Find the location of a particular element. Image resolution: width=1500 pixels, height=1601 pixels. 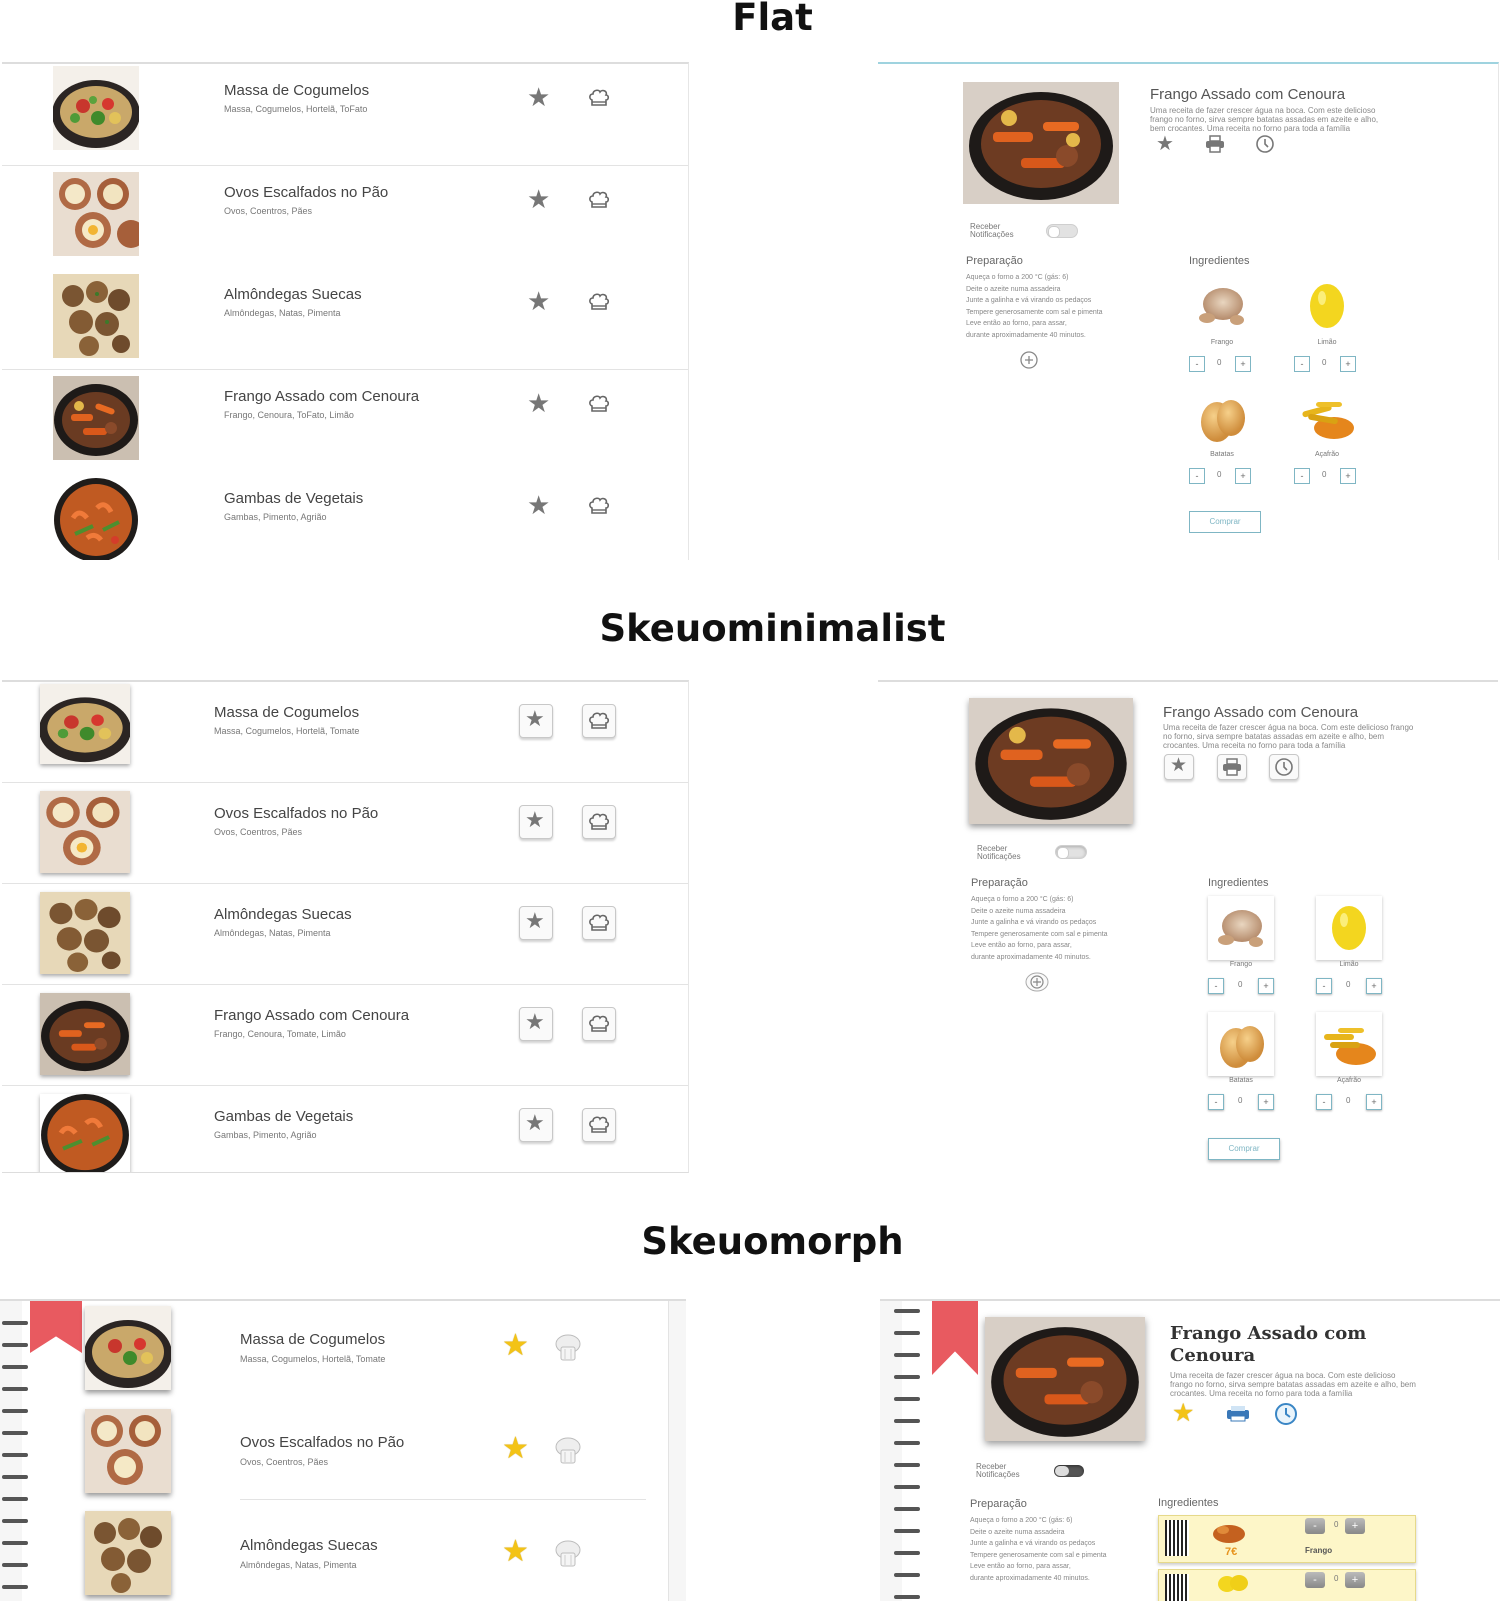

ingredient-card: - 0 + is located at coordinates (1287, 1585).